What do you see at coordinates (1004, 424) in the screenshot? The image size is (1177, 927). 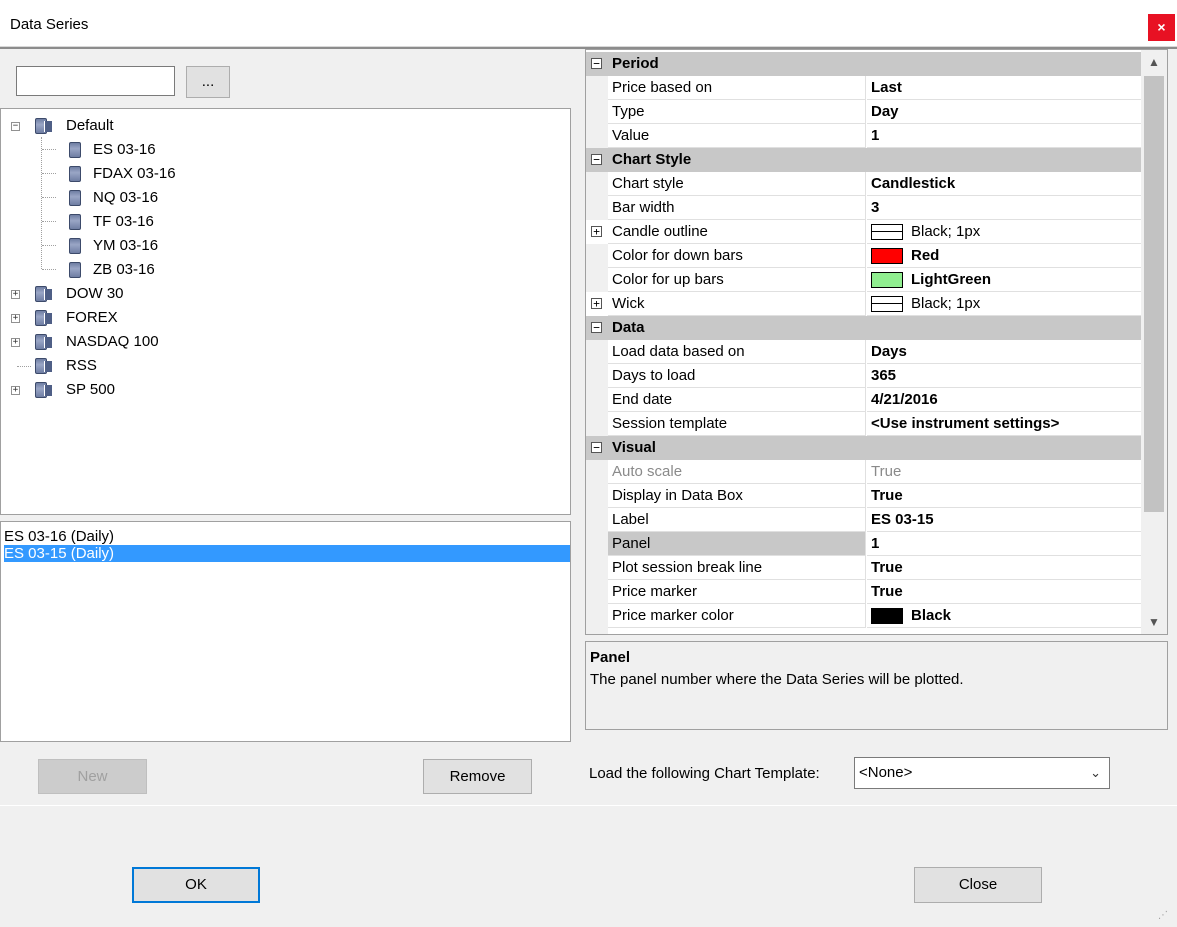 I see `prop-value: <Use instrument settings>` at bounding box center [1004, 424].